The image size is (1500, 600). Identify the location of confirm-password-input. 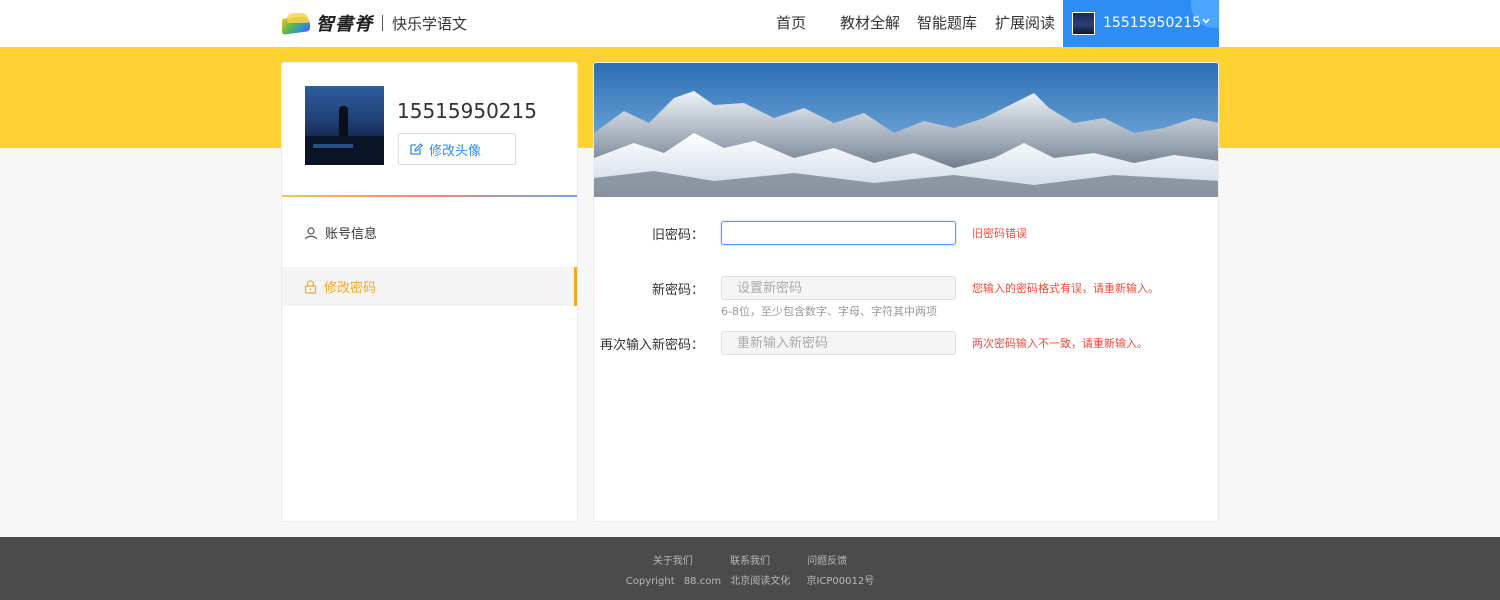
(838, 343).